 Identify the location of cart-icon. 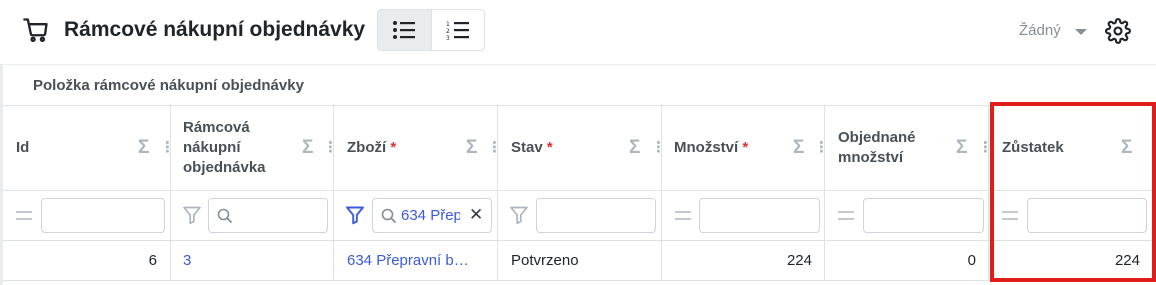
(35, 30).